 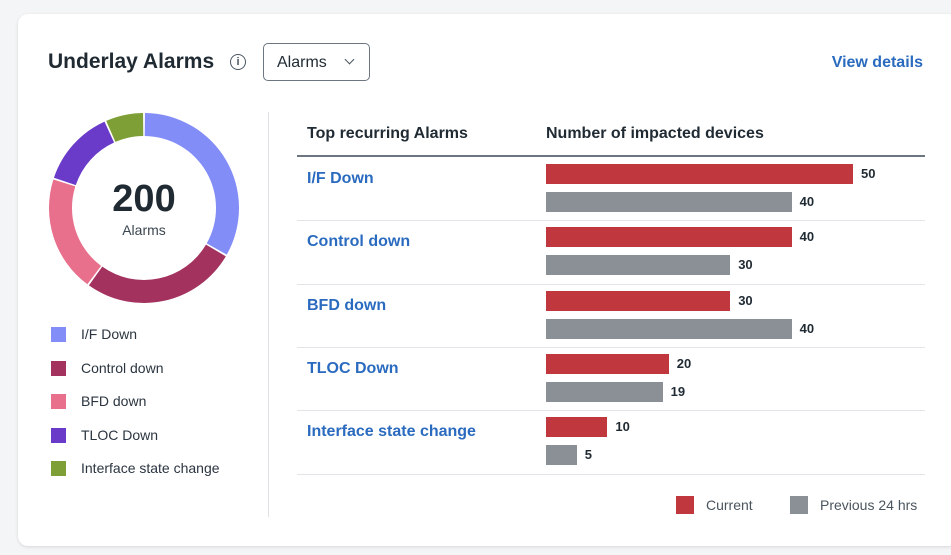 I want to click on bar-value-label: 10, so click(x=622, y=427).